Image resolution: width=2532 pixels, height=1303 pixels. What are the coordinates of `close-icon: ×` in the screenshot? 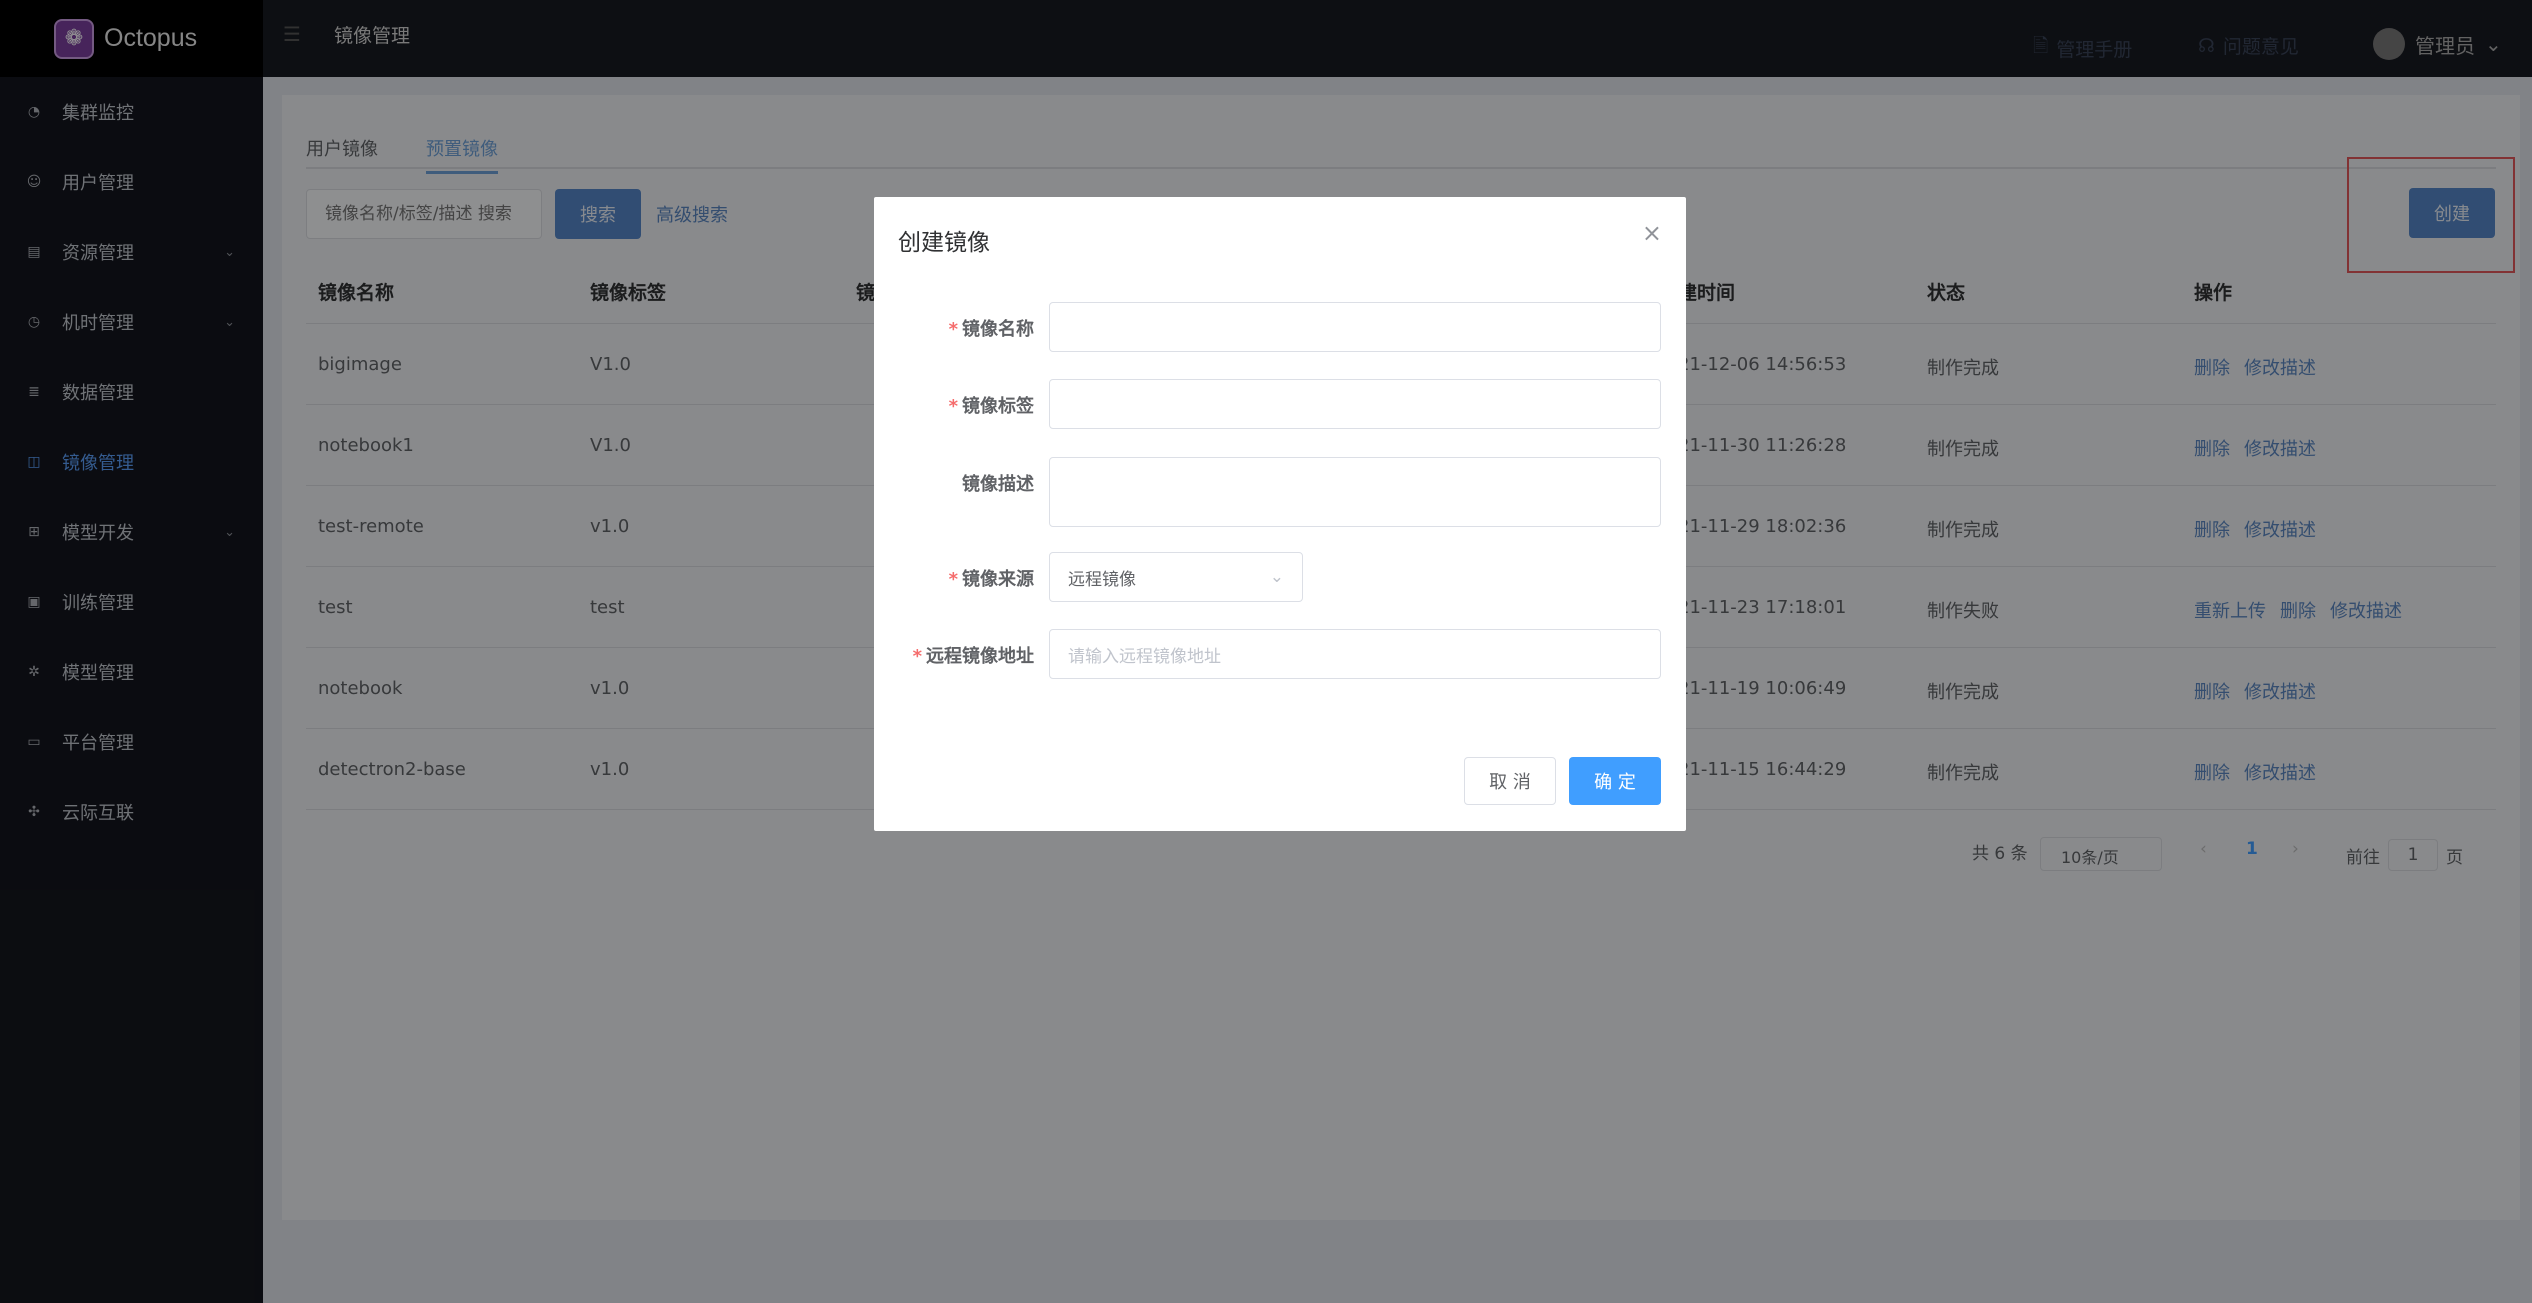 It's located at (1652, 233).